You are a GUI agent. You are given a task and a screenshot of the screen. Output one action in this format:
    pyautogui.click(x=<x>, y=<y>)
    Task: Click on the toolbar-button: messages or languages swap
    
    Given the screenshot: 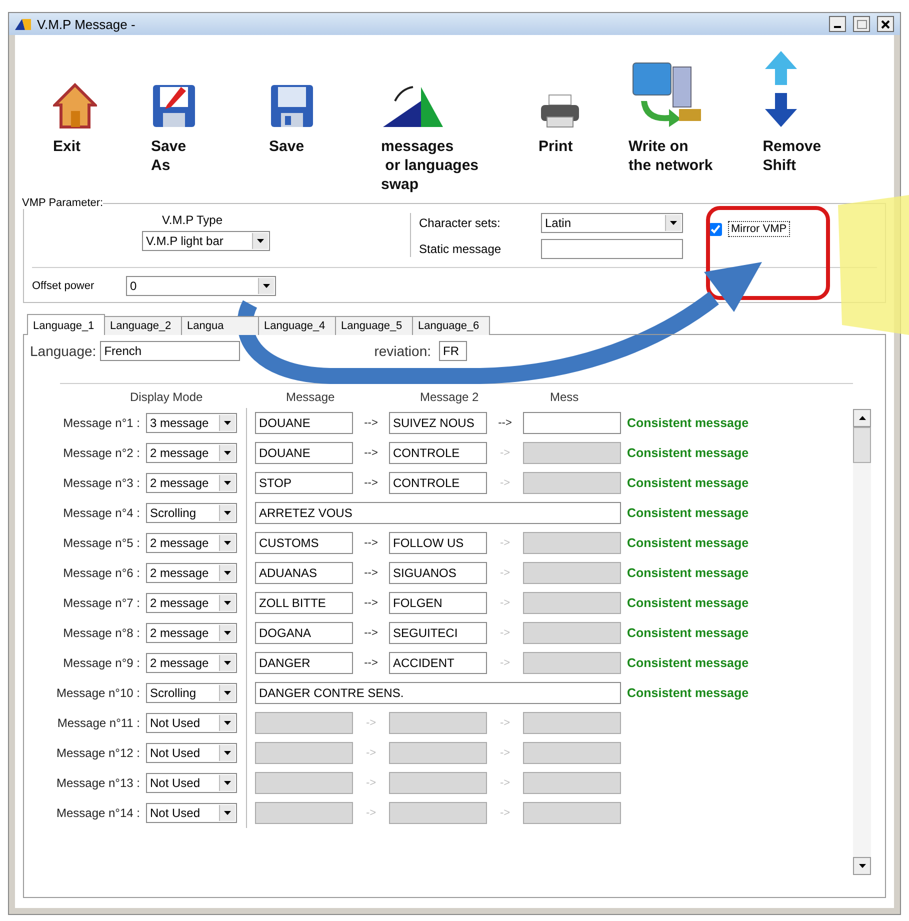 What is the action you would take?
    pyautogui.click(x=430, y=120)
    